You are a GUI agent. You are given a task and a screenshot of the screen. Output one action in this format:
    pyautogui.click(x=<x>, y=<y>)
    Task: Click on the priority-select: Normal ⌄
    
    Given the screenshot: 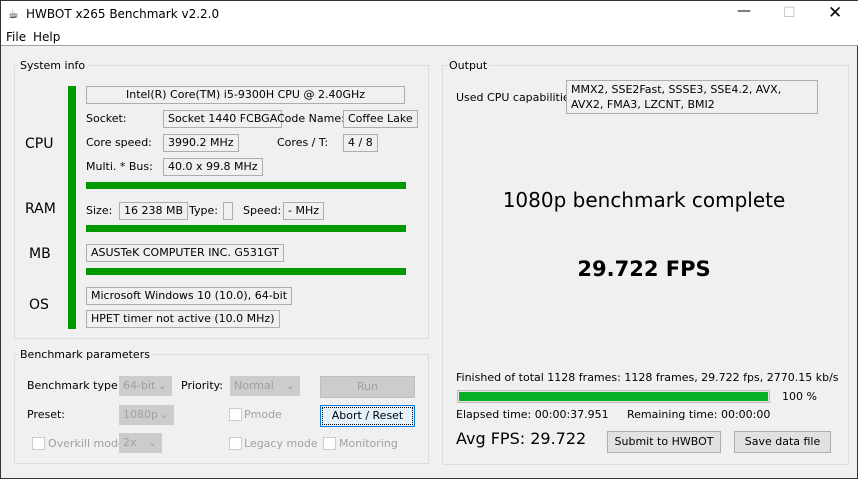 What is the action you would take?
    pyautogui.click(x=265, y=386)
    